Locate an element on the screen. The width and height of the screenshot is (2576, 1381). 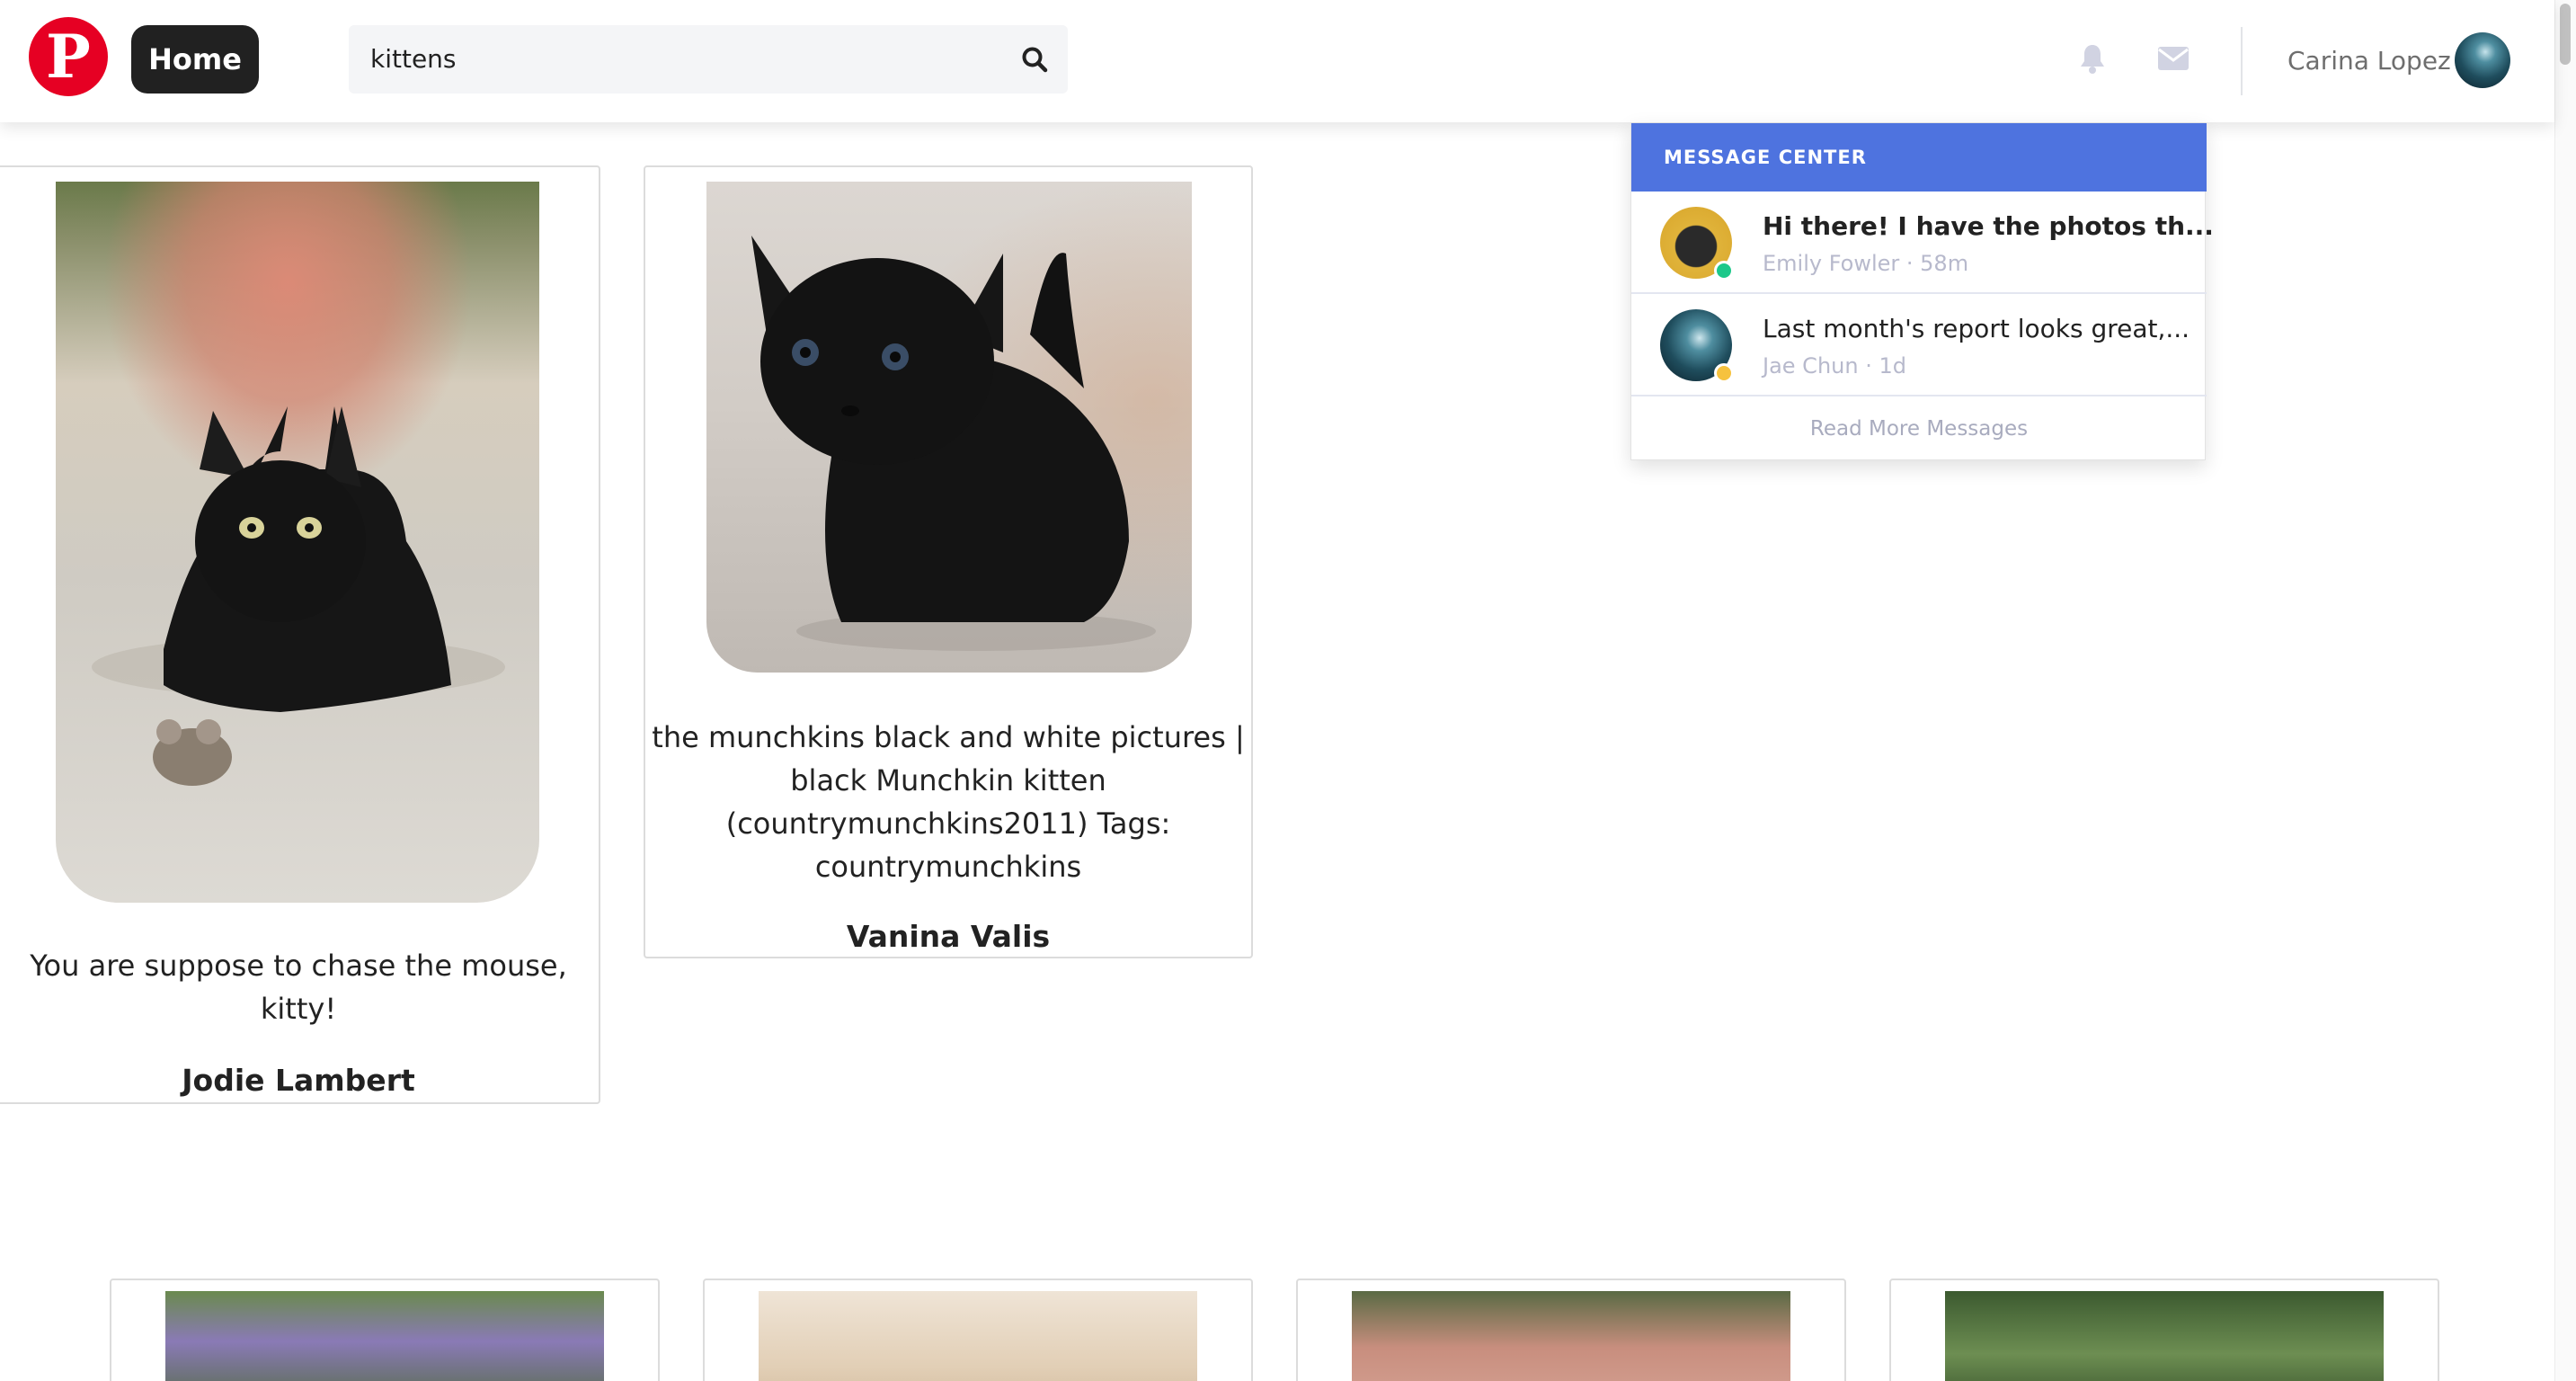
black-munchkin-kitten-image is located at coordinates (953, 443).